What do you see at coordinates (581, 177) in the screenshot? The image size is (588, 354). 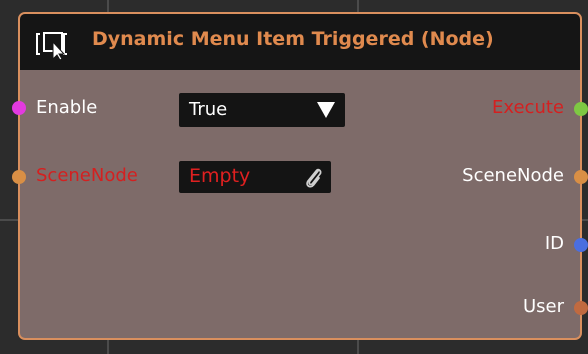 I see `output-pin-scenenode` at bounding box center [581, 177].